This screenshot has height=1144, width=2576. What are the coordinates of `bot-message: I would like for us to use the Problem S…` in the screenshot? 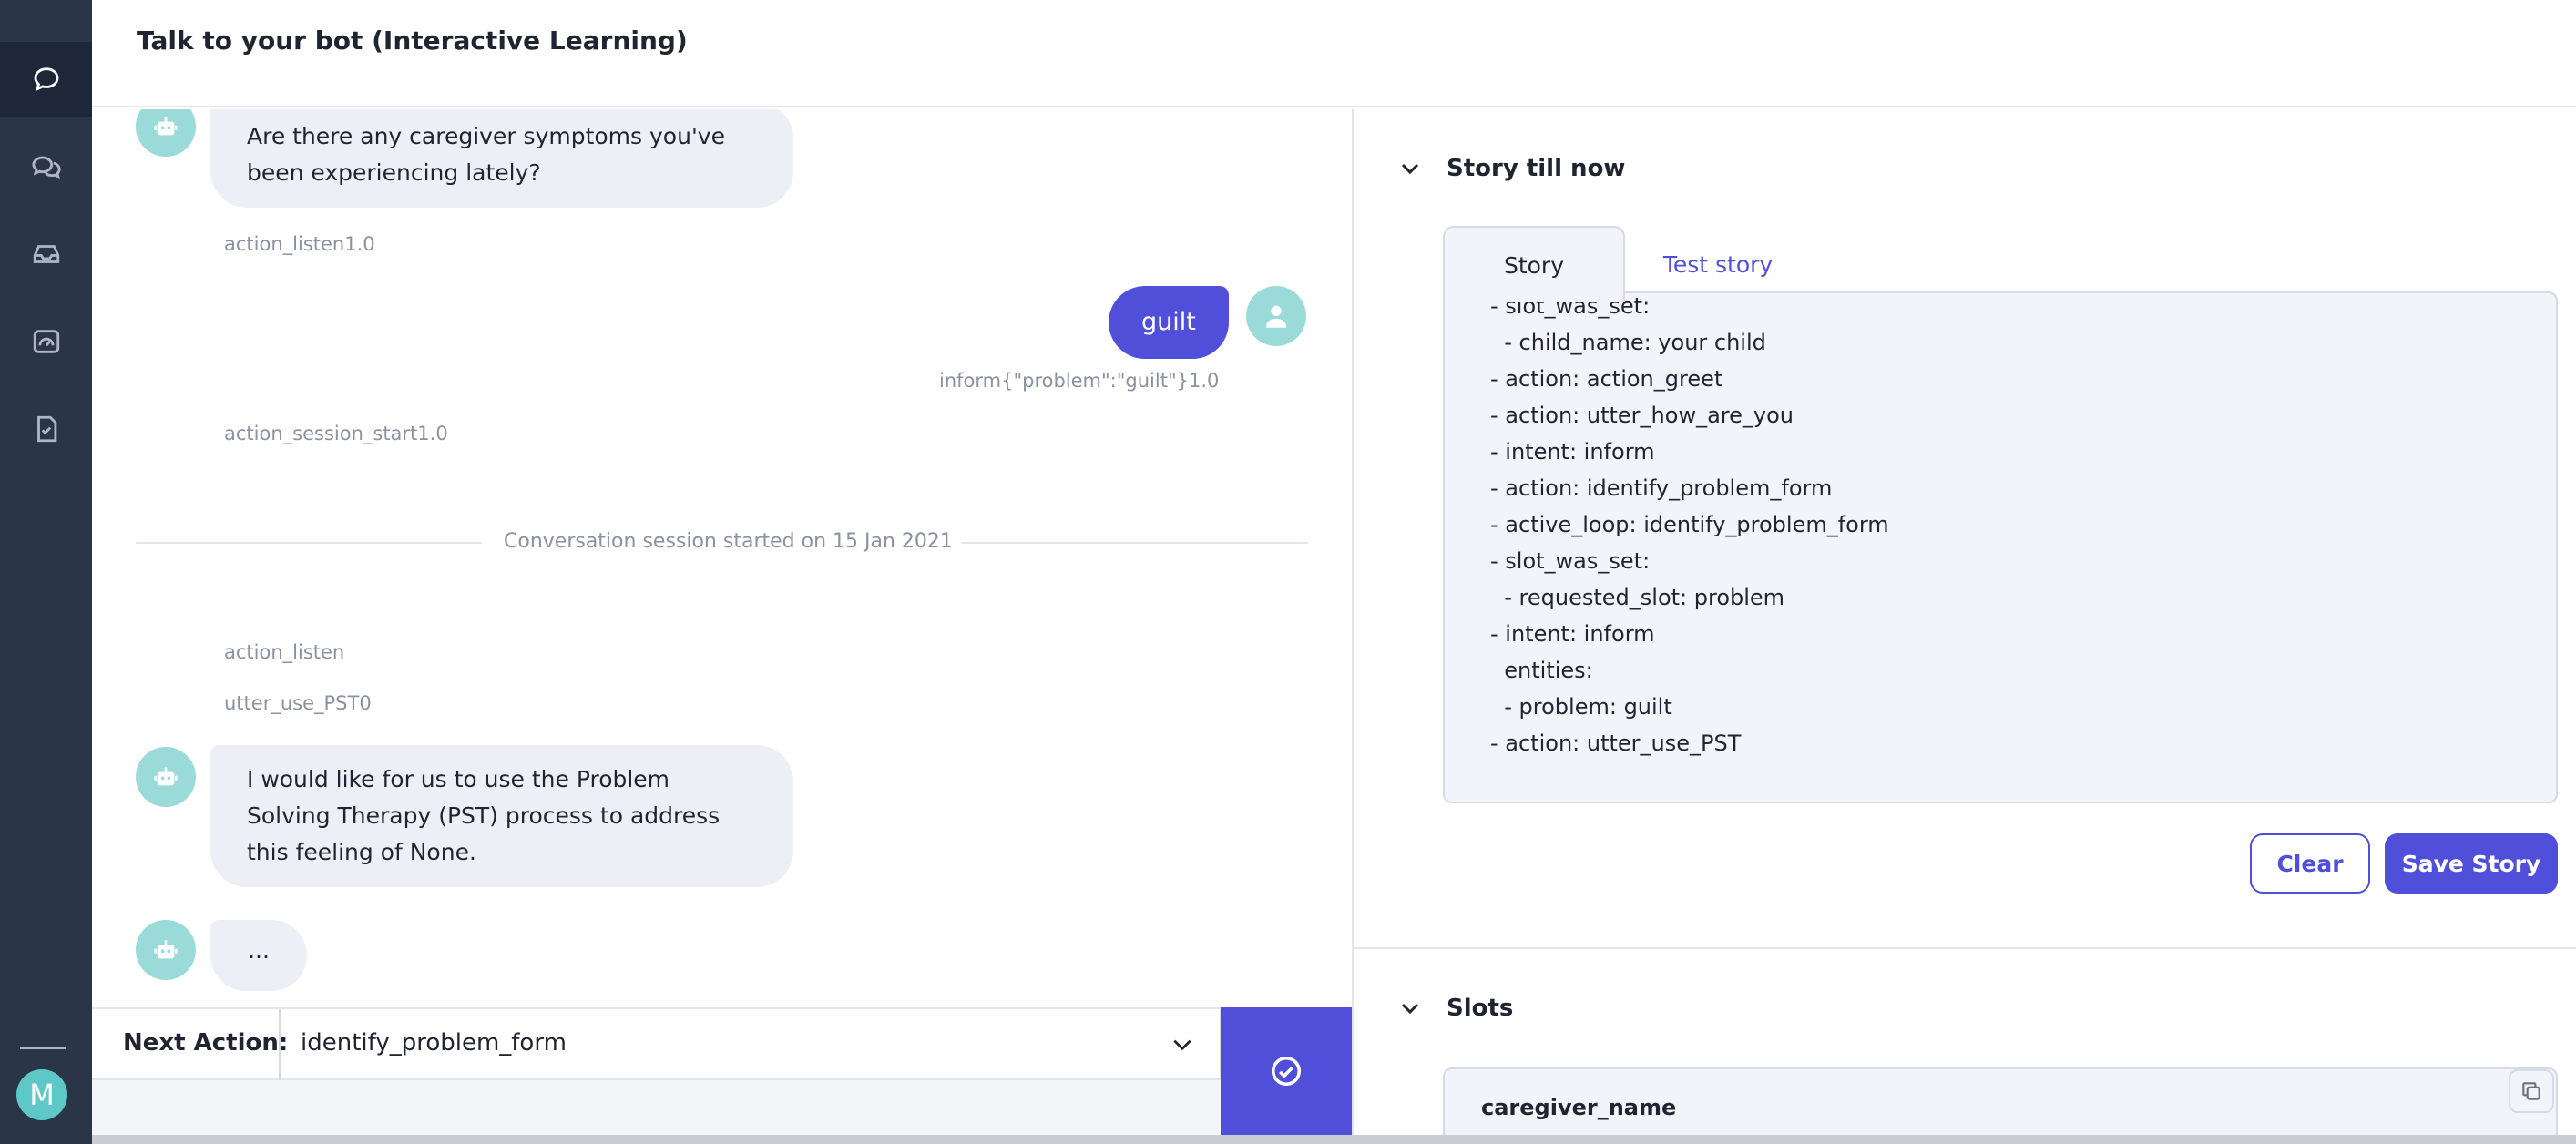 It's located at (501, 816).